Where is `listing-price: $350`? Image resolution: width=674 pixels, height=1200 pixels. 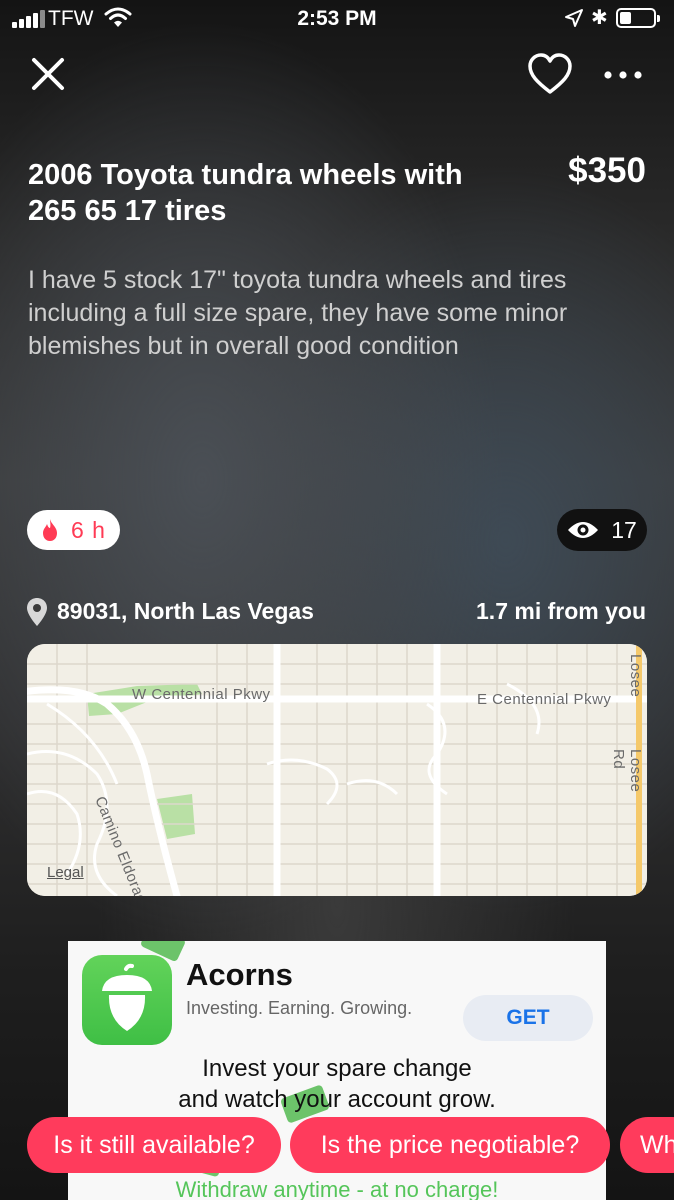 listing-price: $350 is located at coordinates (607, 170).